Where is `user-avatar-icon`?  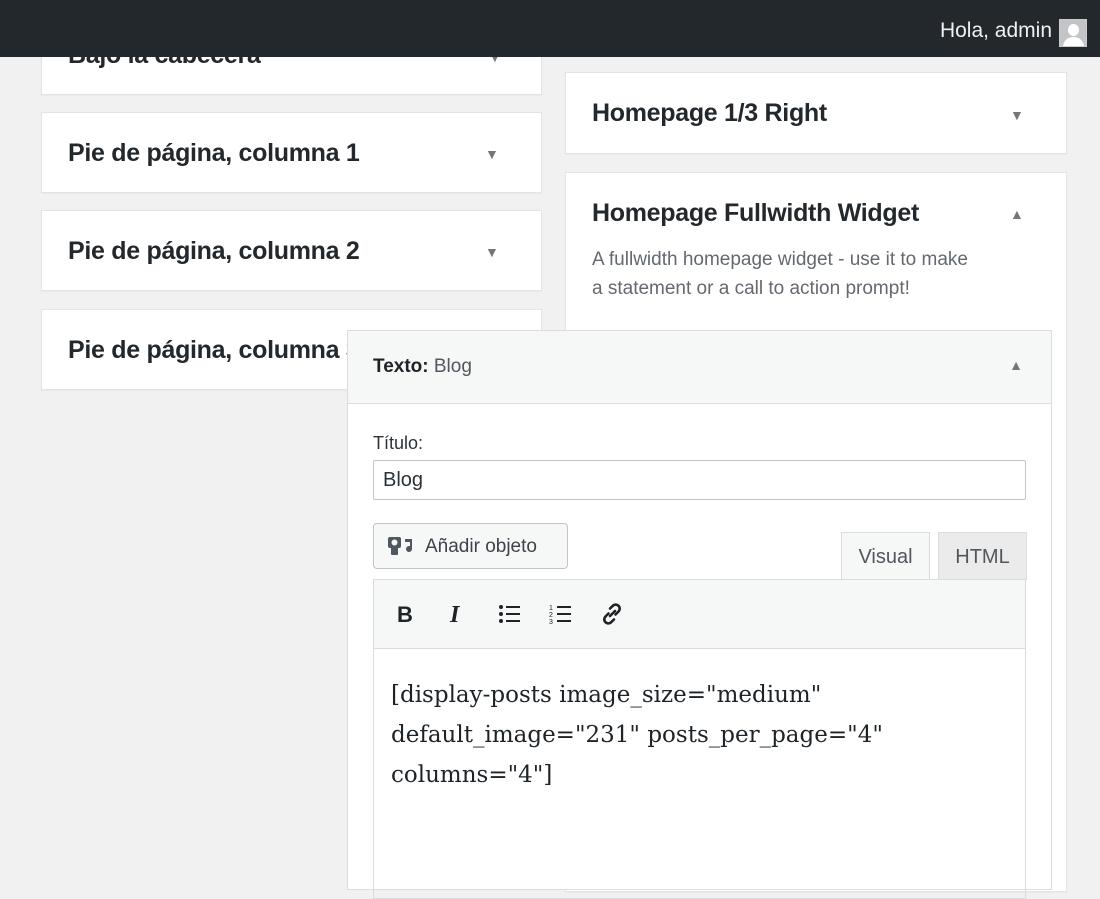 user-avatar-icon is located at coordinates (1073, 33).